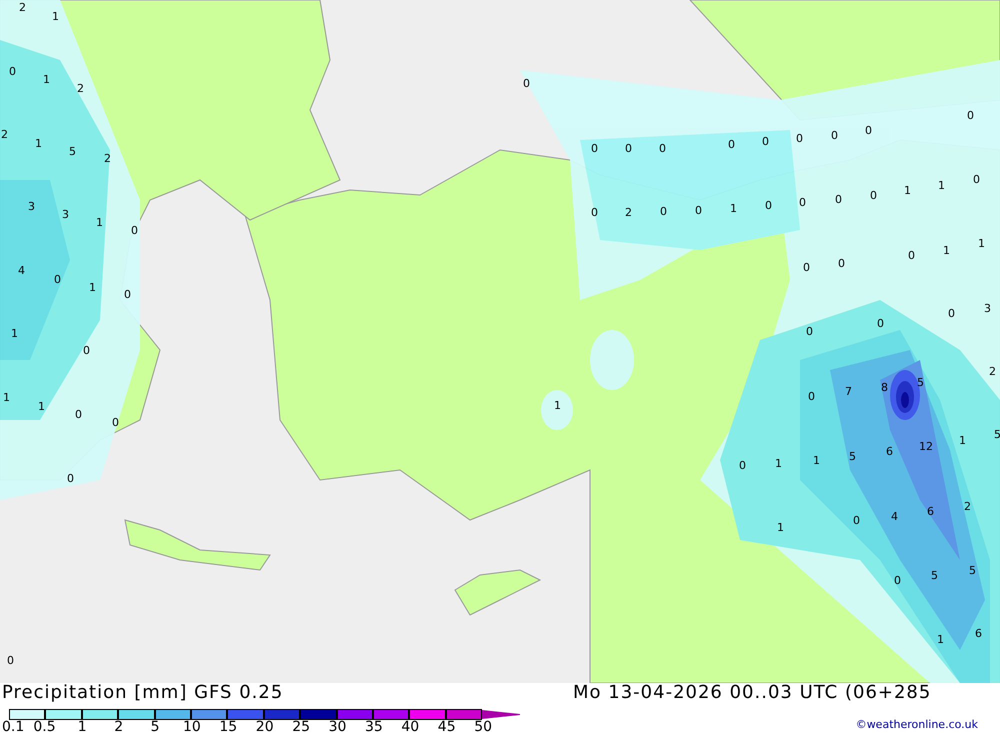 Image resolution: width=1000 pixels, height=733 pixels. Describe the element at coordinates (848, 392) in the screenshot. I see `value-label: 7` at that location.